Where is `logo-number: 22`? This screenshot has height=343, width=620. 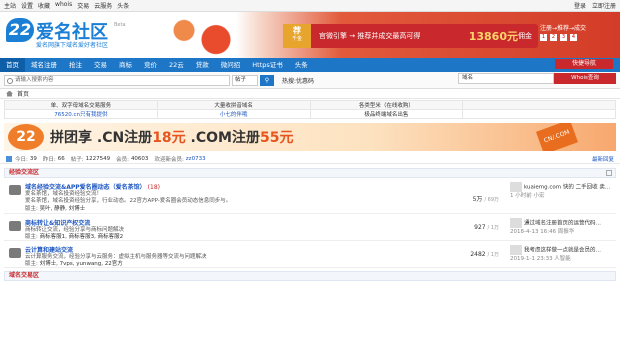
logo-number: 22 is located at coordinates (20, 30).